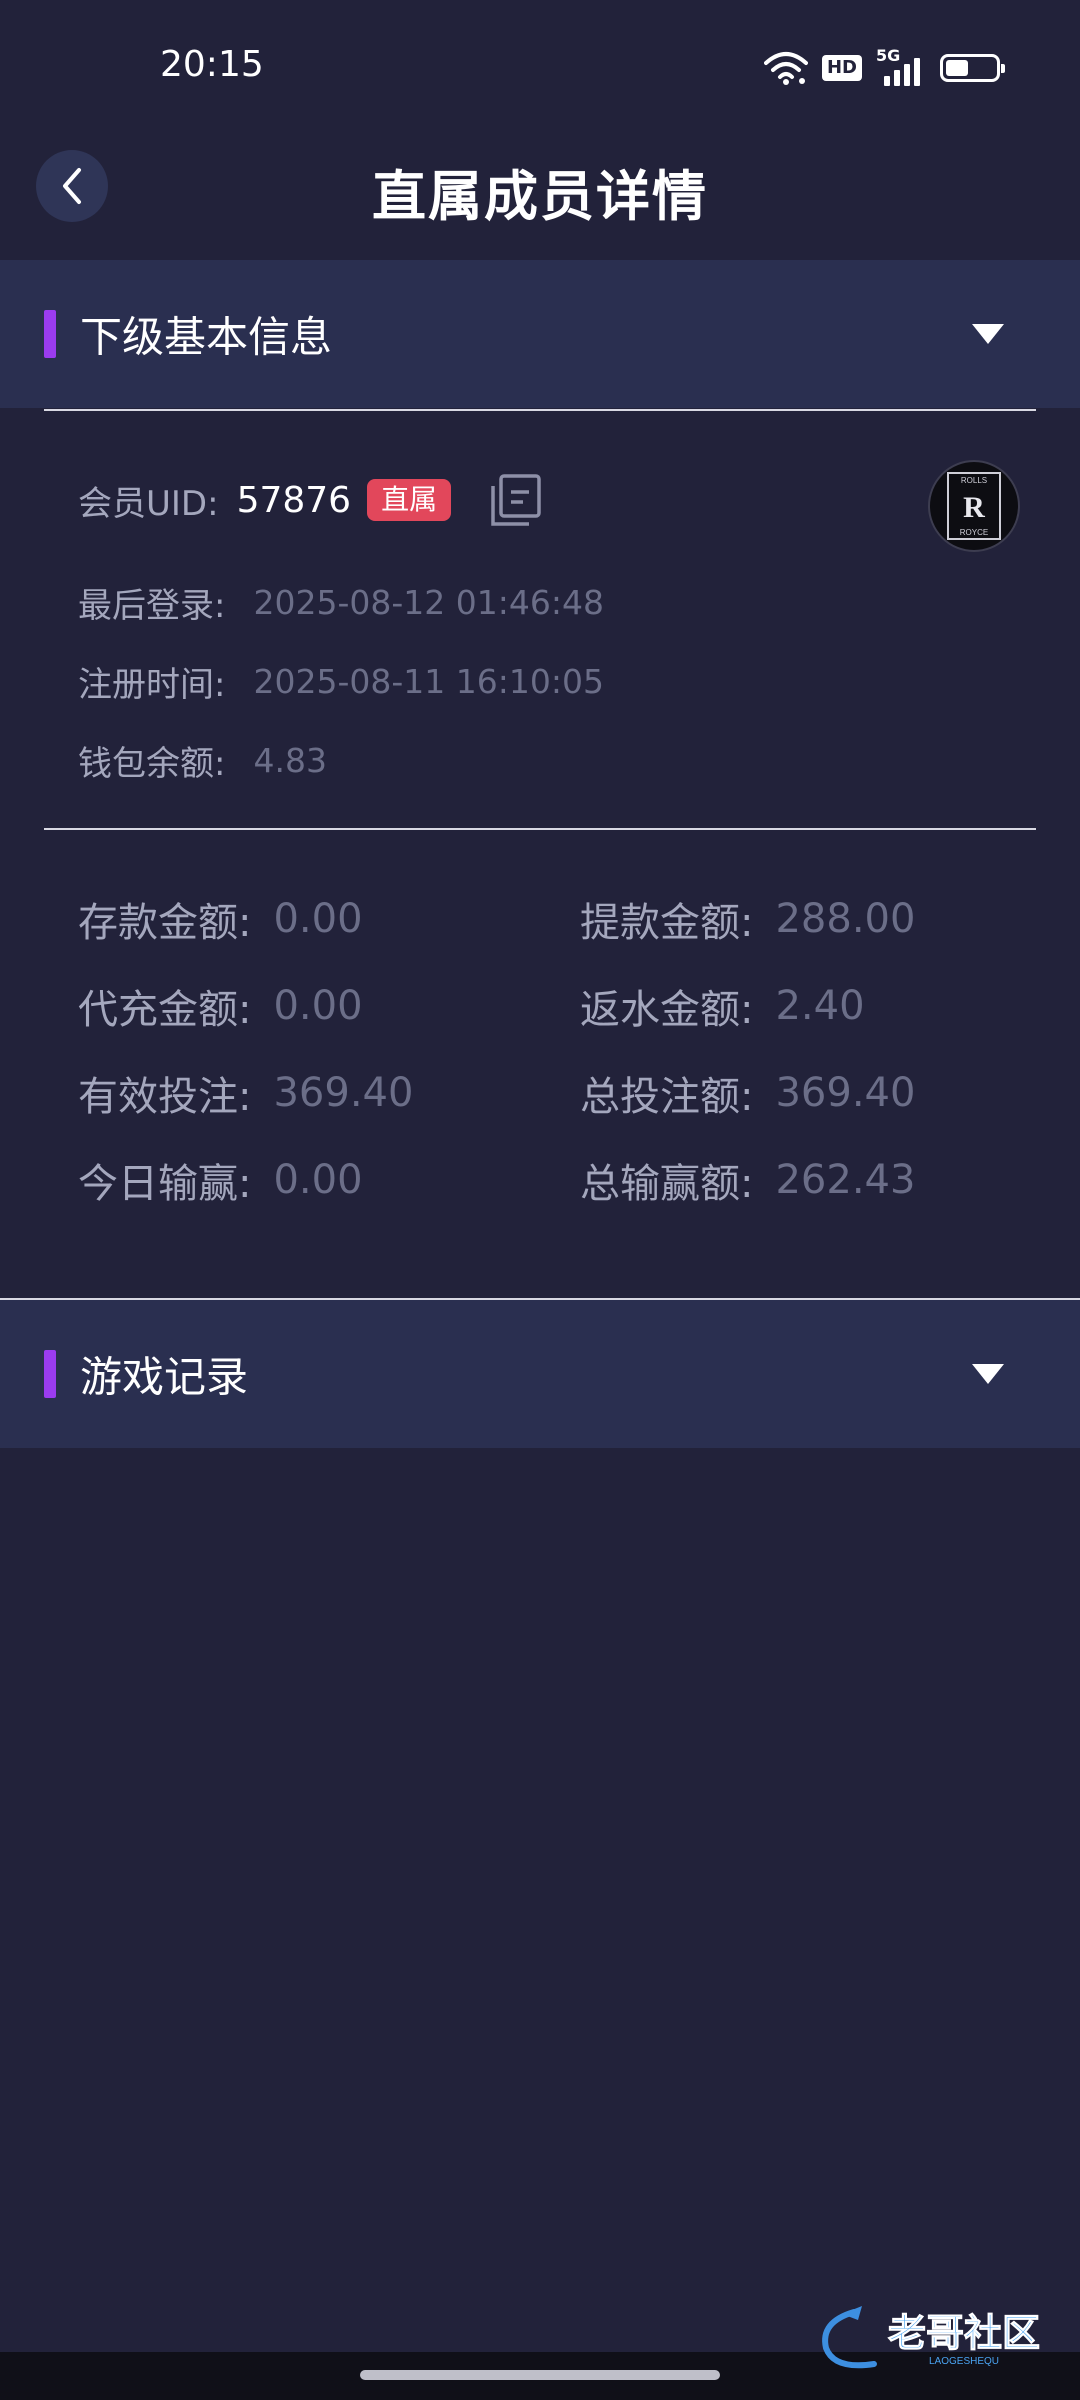 Image resolution: width=1080 pixels, height=2400 pixels. What do you see at coordinates (164, 1377) in the screenshot?
I see `section-title: 游戏记录` at bounding box center [164, 1377].